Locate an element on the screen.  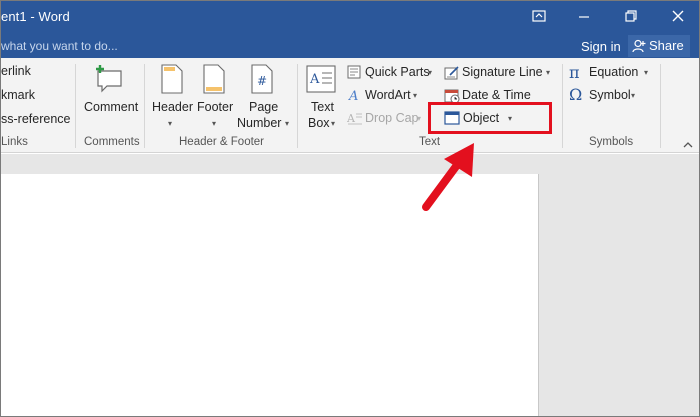
quick-parts-dropdown-icon: ▾ is located at coordinates (430, 72).